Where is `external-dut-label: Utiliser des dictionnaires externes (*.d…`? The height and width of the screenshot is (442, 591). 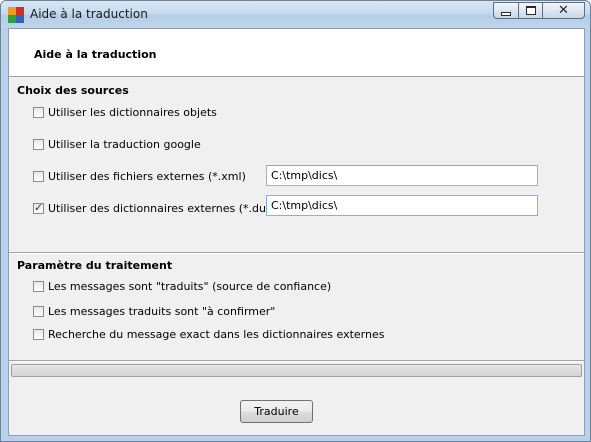
external-dut-label: Utiliser des dictionnaires externes (*.d… is located at coordinates (161, 208).